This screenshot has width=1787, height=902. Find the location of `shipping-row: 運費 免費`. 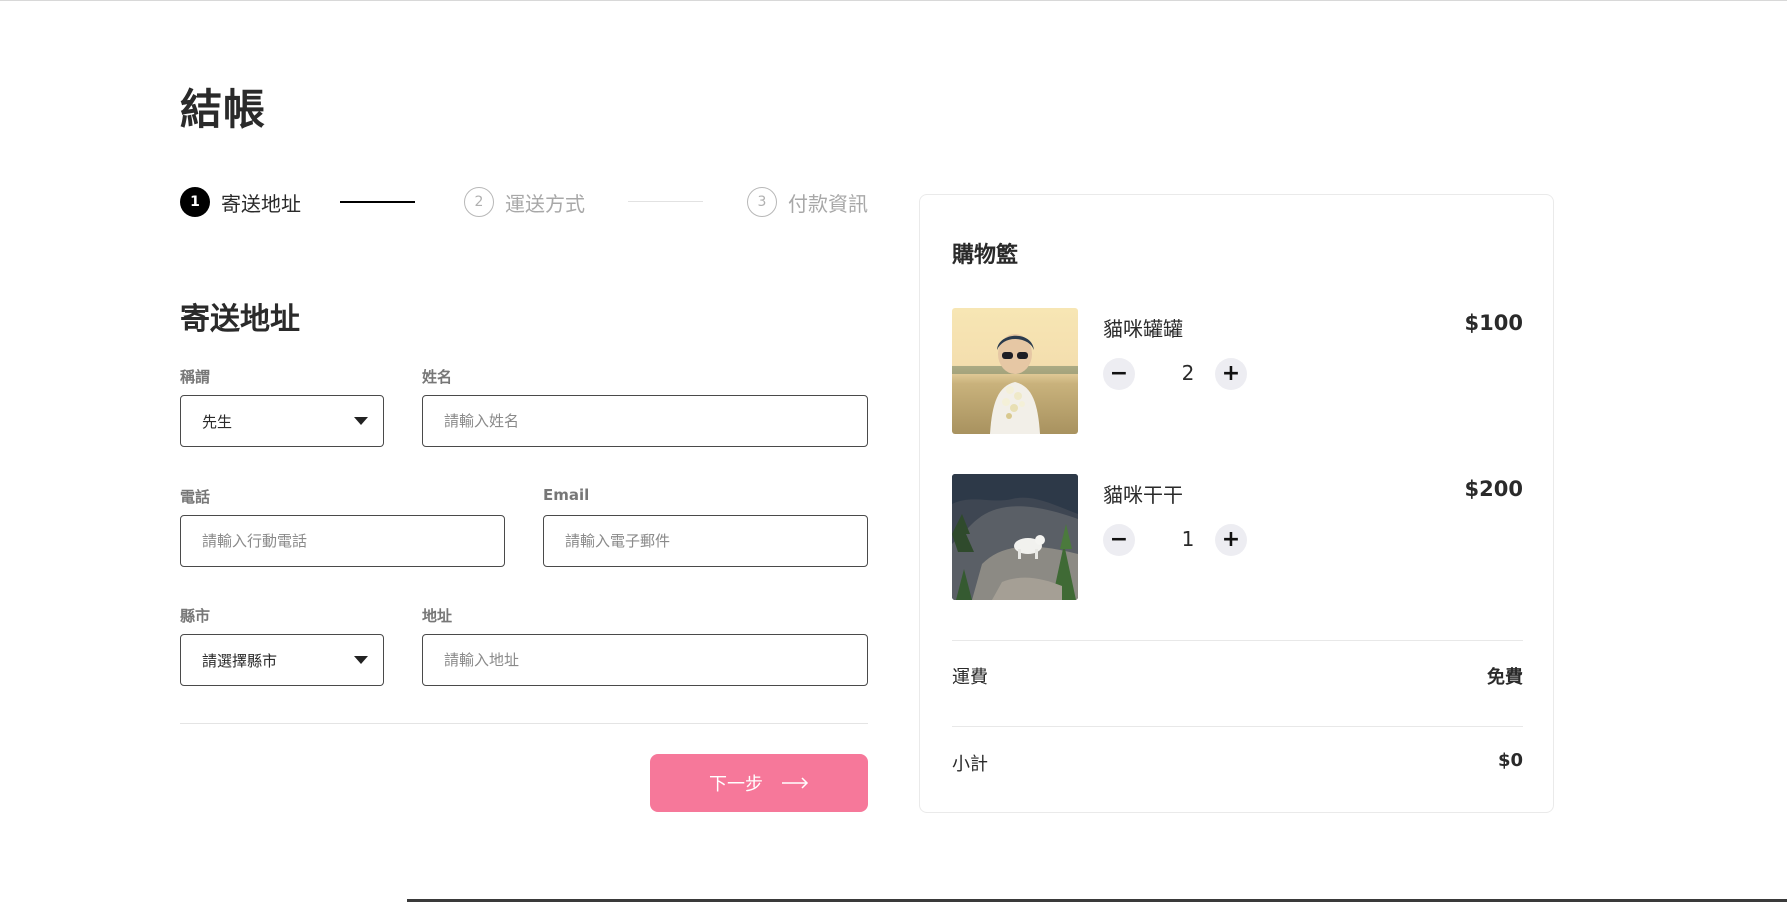

shipping-row: 運費 免費 is located at coordinates (1237, 676).